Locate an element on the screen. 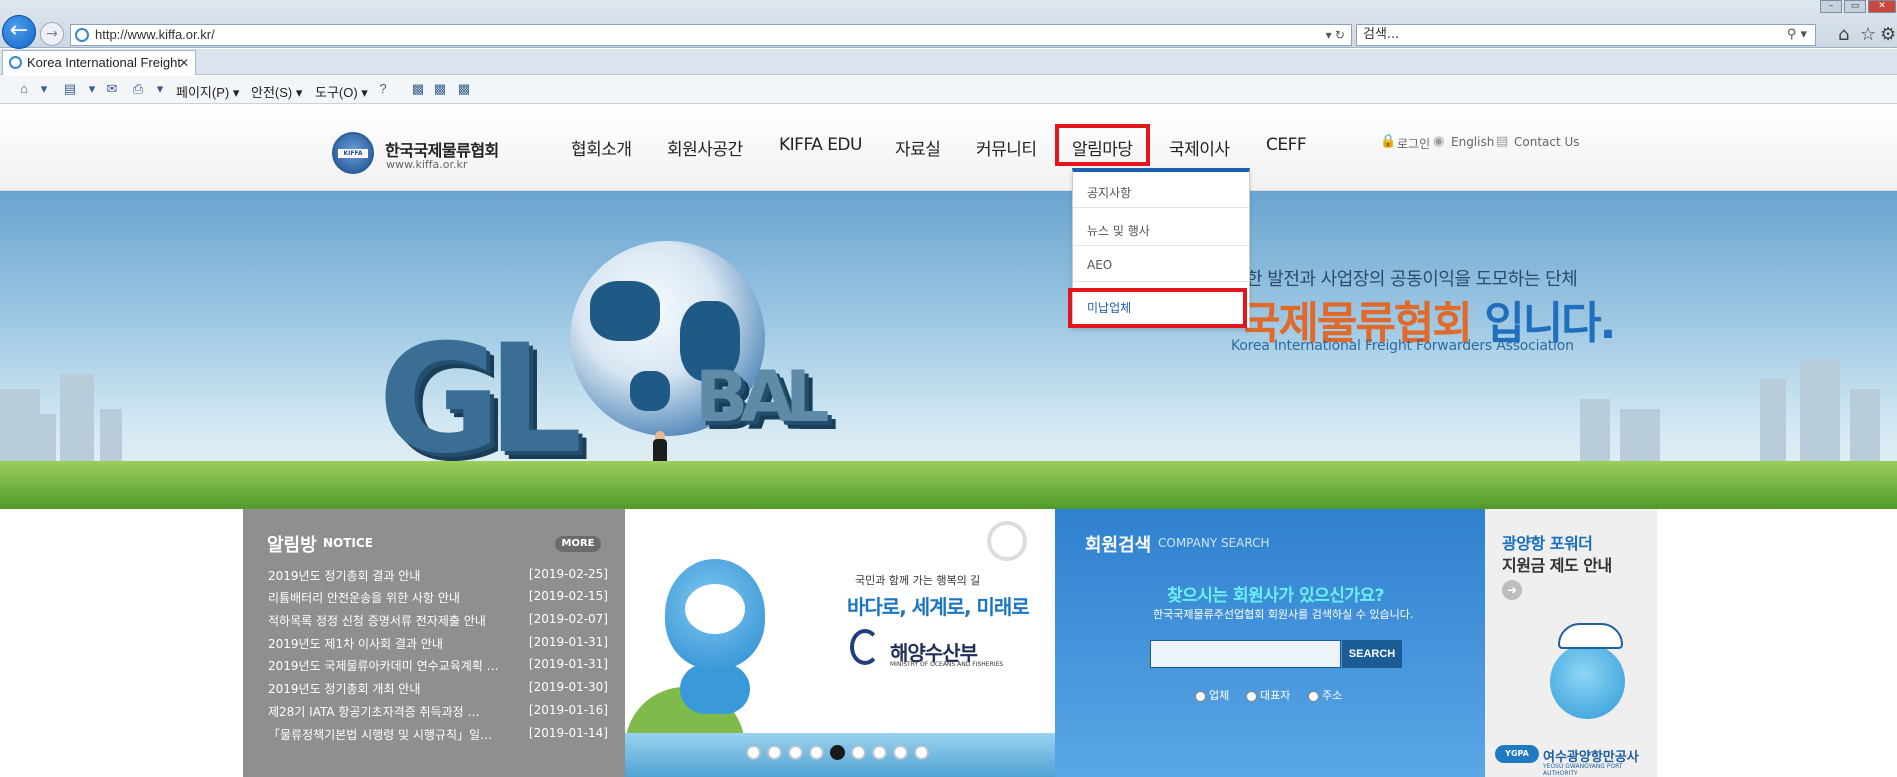  member-search-description: 한국국제물류주선업협회 회원사를 검색하실 수 있습니다. is located at coordinates (1283, 614).